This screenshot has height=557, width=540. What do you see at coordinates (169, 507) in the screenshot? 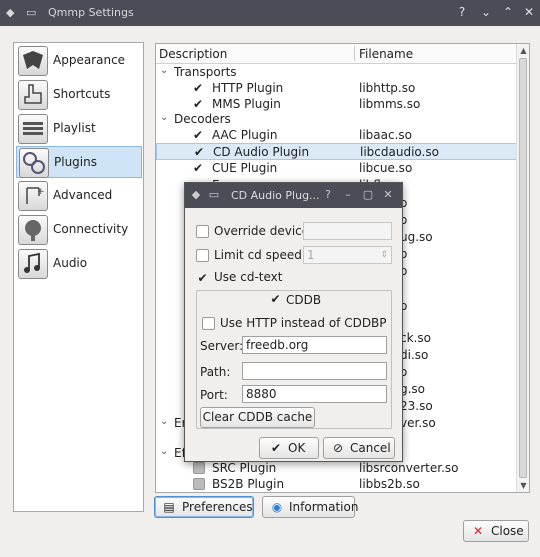
I see `preferences-icon: ▤` at bounding box center [169, 507].